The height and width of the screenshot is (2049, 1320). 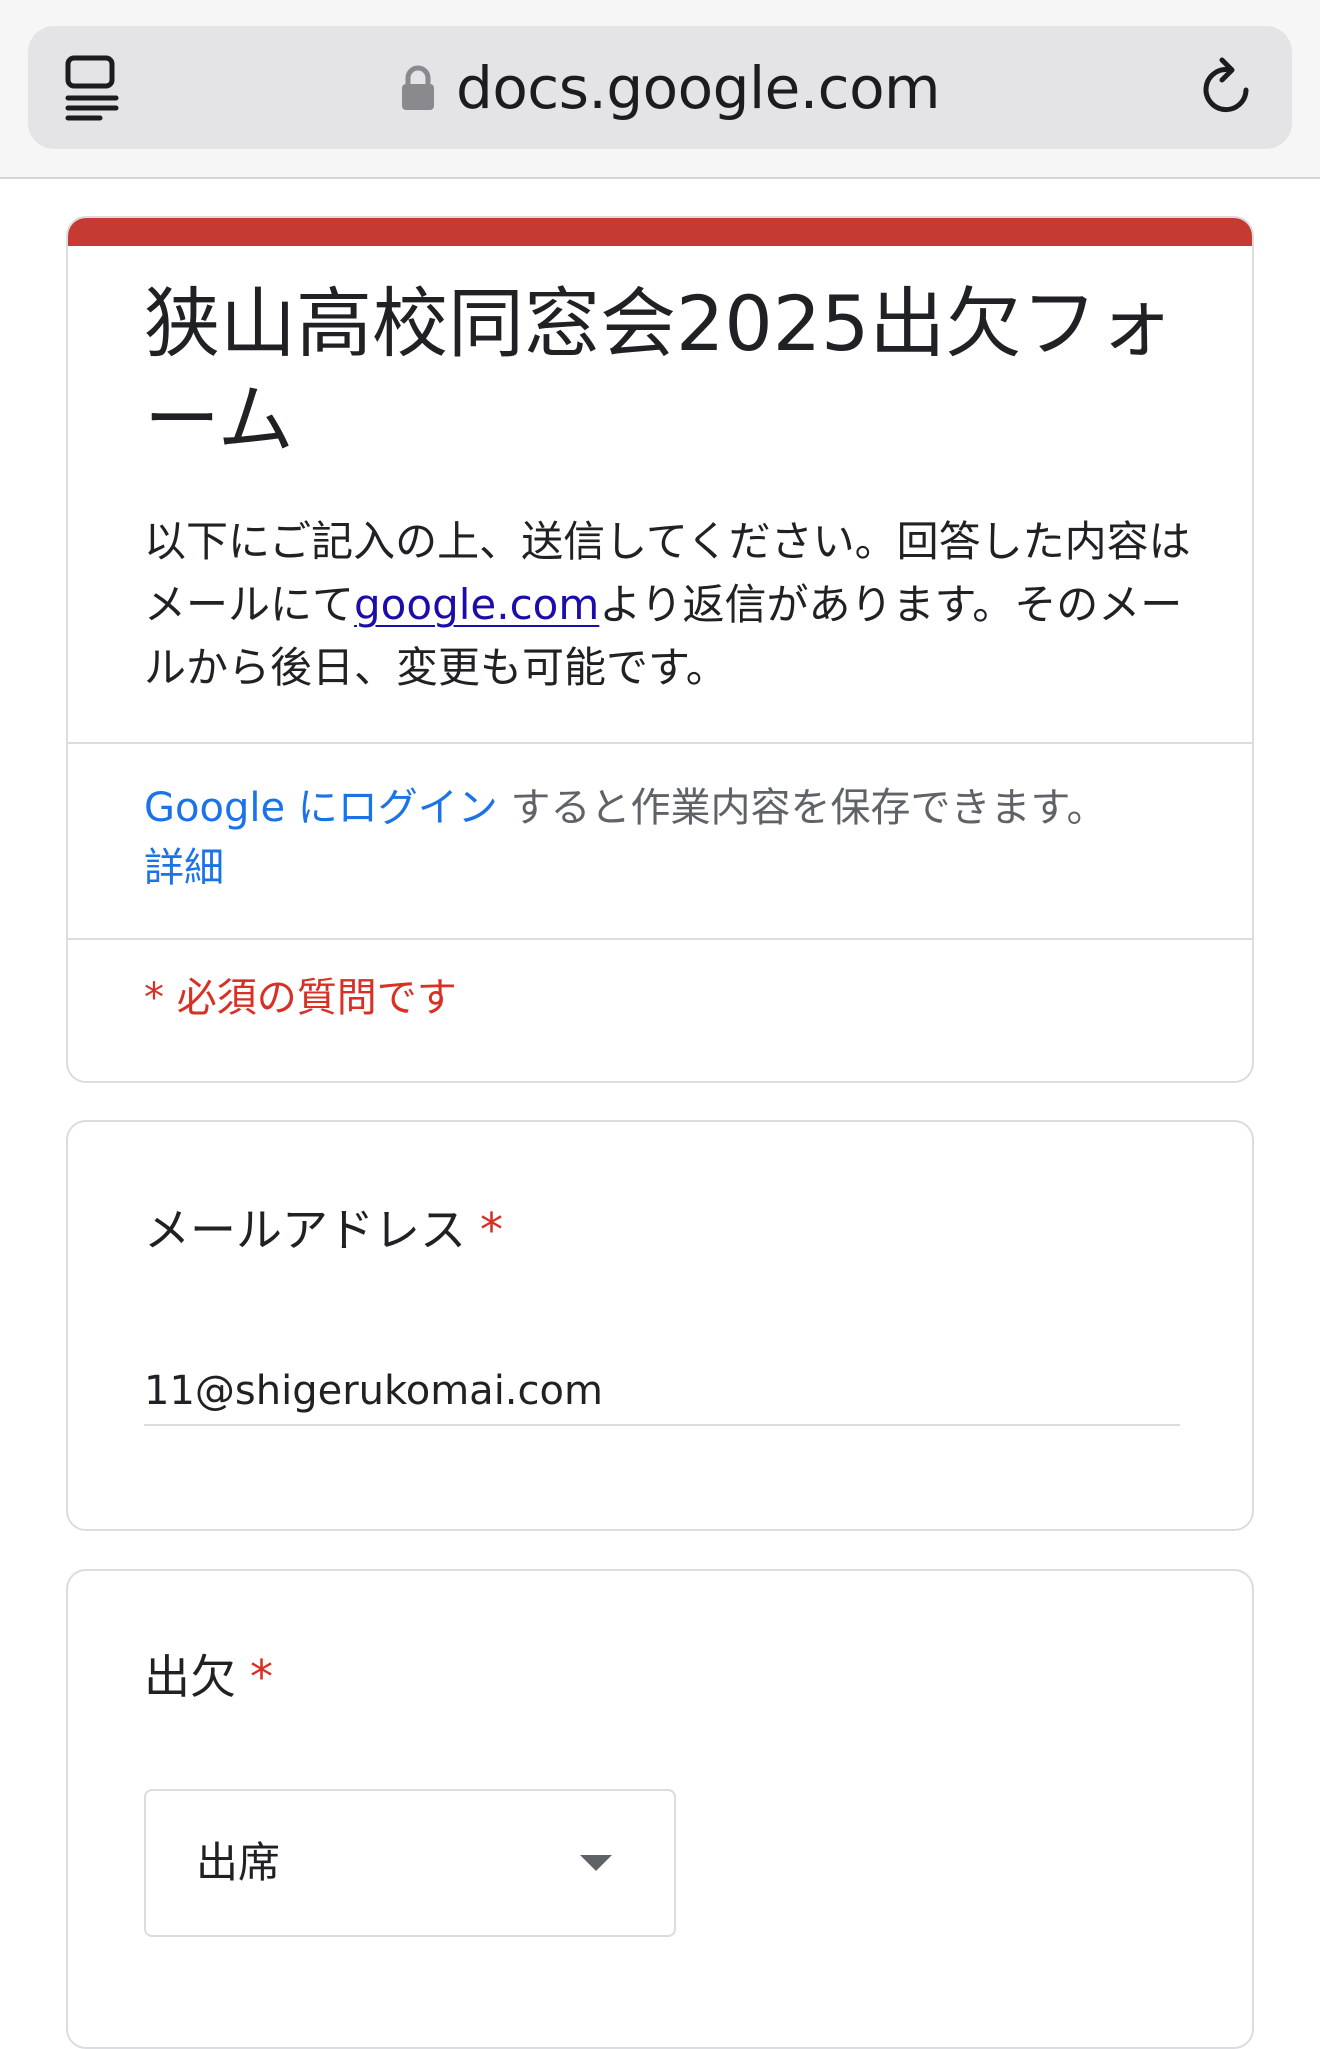 I want to click on reader-mode-icon, so click(x=92, y=88).